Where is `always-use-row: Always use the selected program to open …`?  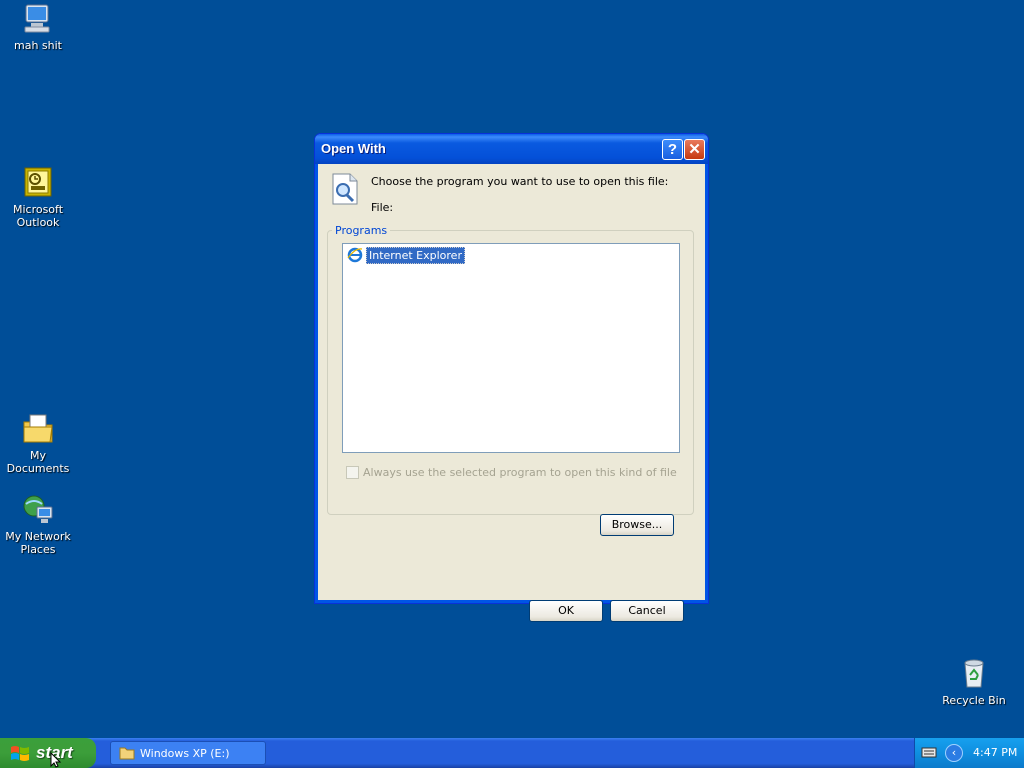
always-use-row: Always use the selected program to open … is located at coordinates (511, 472).